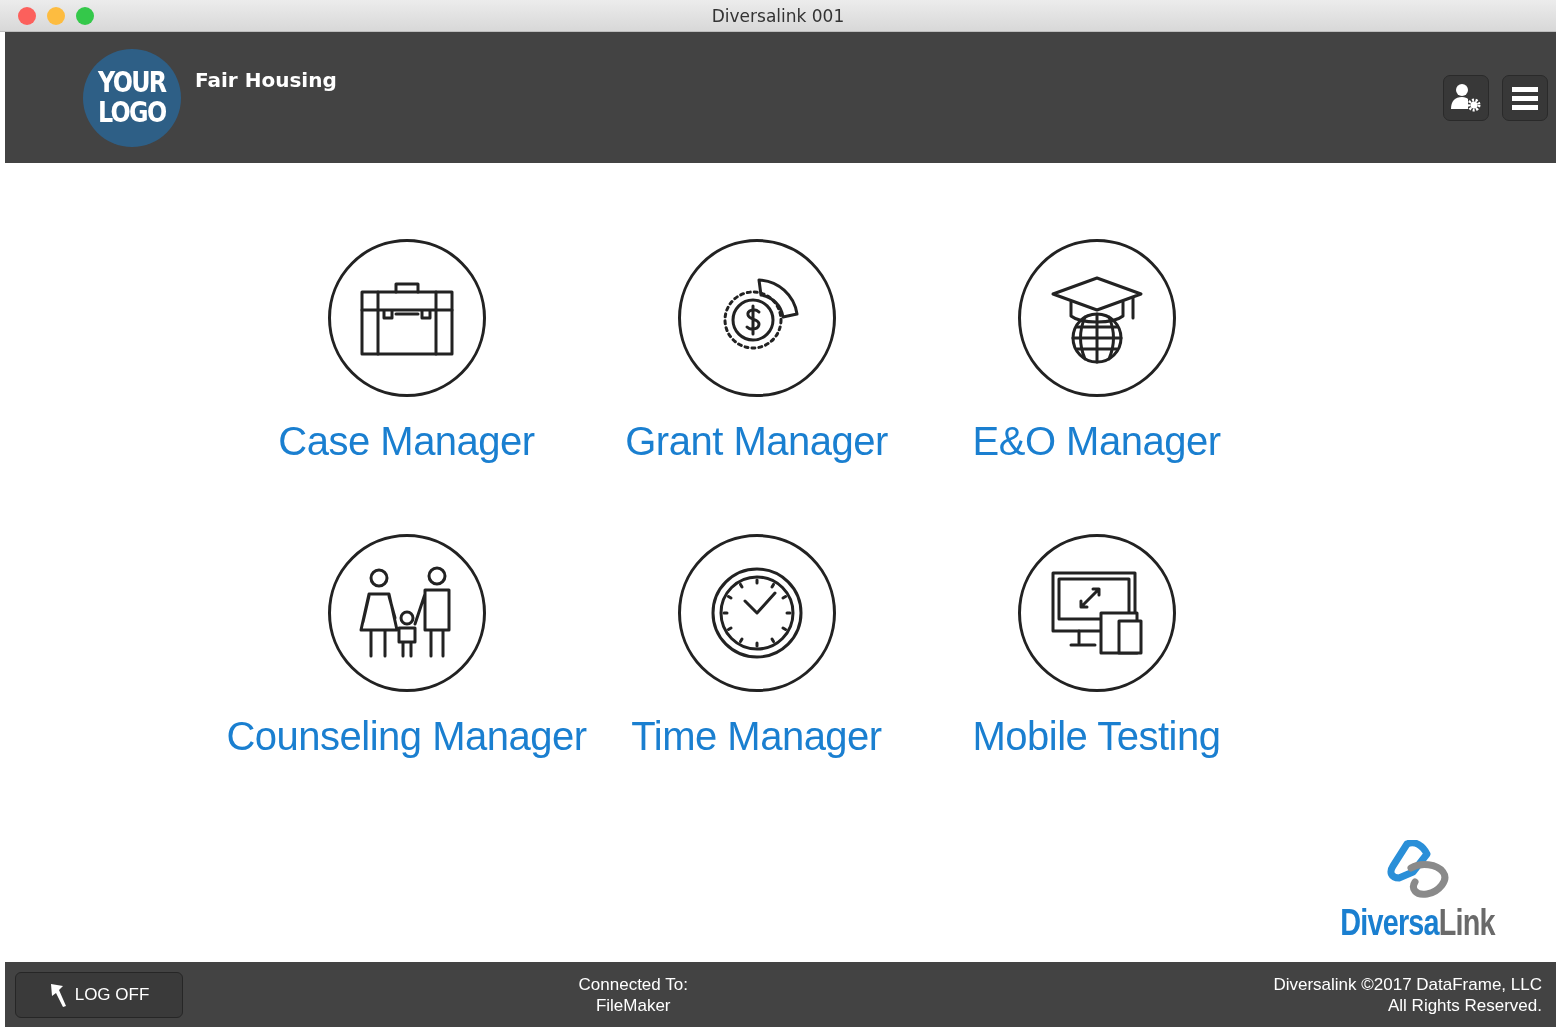 This screenshot has width=1562, height=1027. Describe the element at coordinates (406, 318) in the screenshot. I see `briefcase-icon` at that location.